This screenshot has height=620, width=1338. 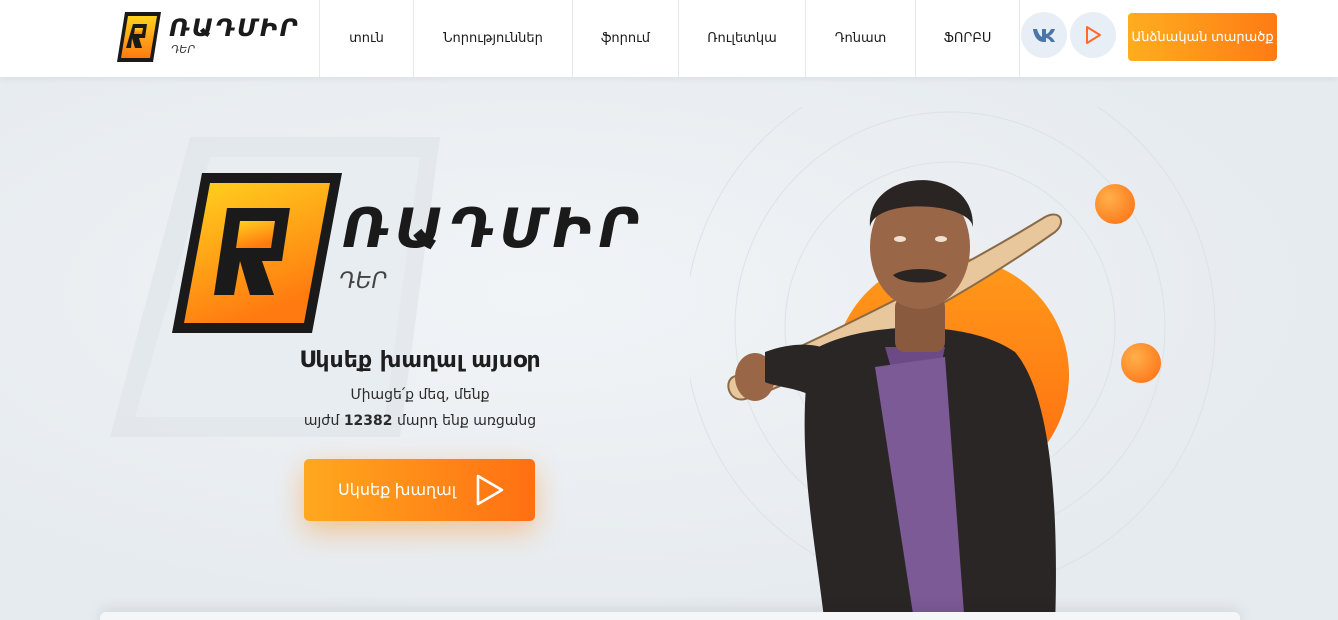 I want to click on brand-name: ՌԱԴՄԻՐ, so click(x=234, y=28).